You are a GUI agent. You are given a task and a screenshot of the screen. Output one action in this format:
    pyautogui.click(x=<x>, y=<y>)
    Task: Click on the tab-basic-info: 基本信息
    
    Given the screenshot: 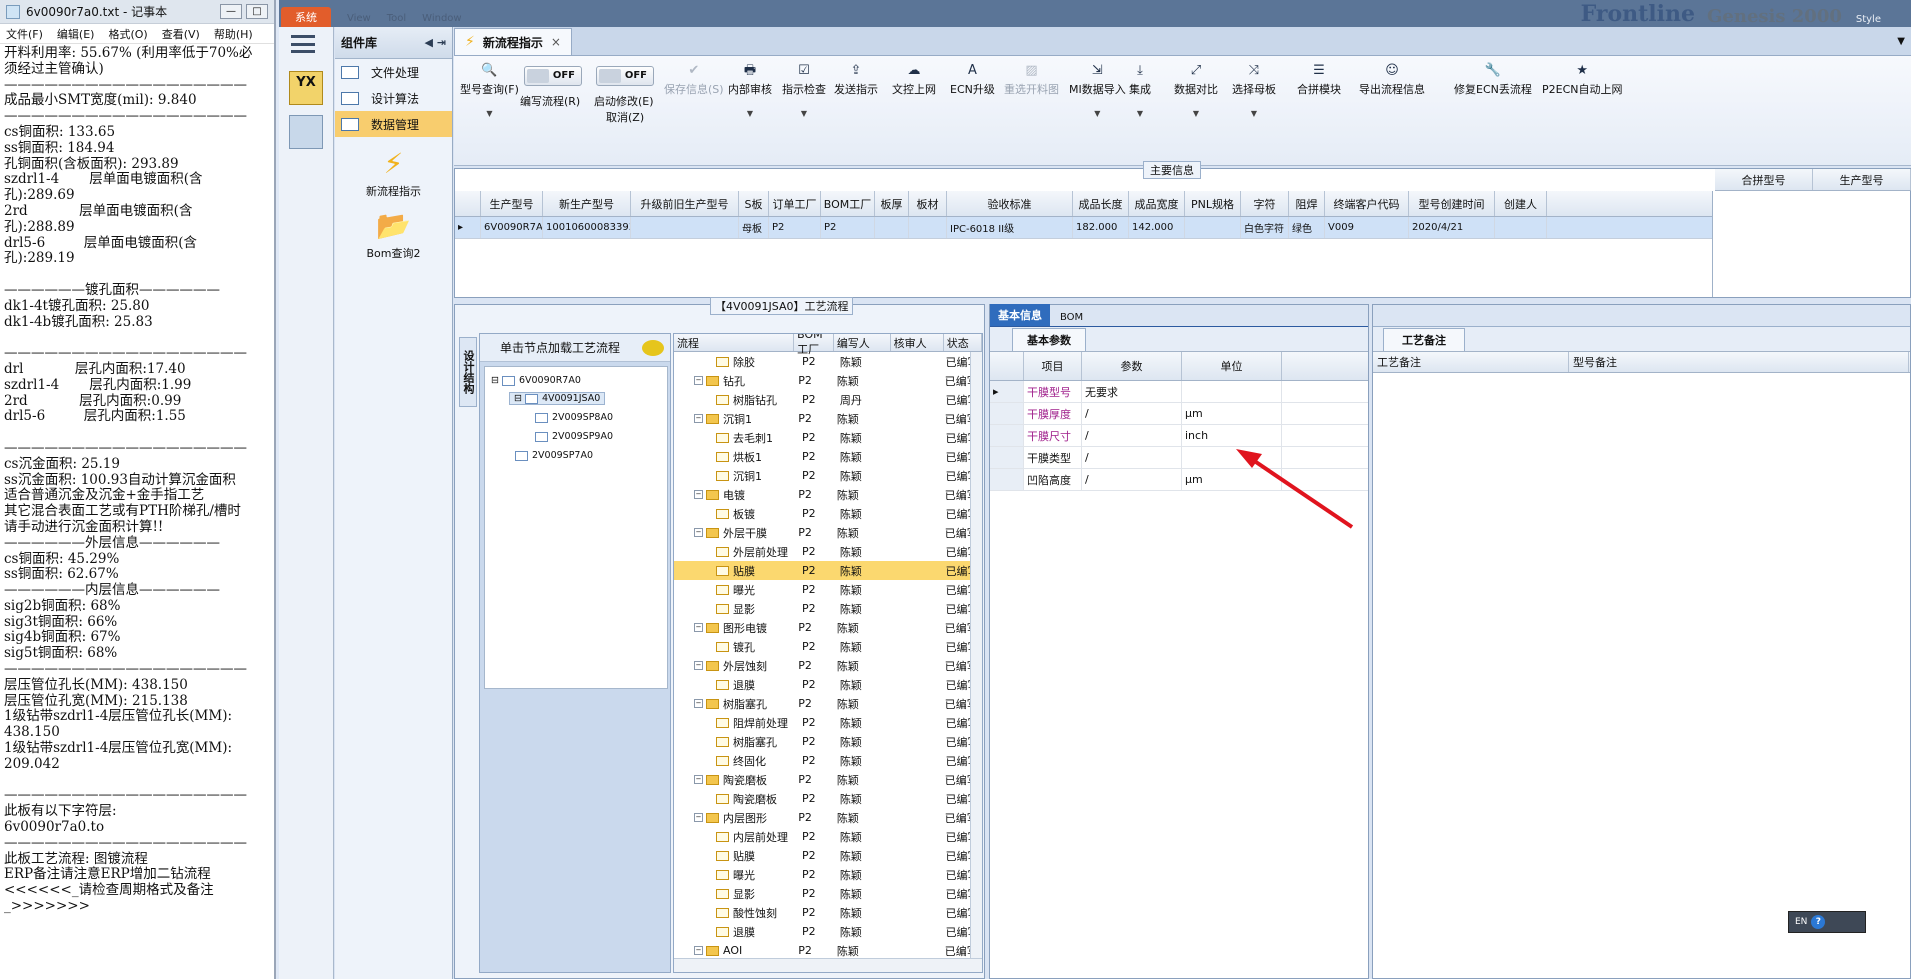 What is the action you would take?
    pyautogui.click(x=1020, y=315)
    